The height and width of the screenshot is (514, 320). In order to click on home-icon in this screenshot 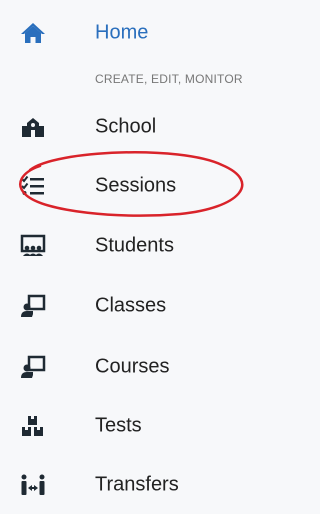, I will do `click(33, 33)`.